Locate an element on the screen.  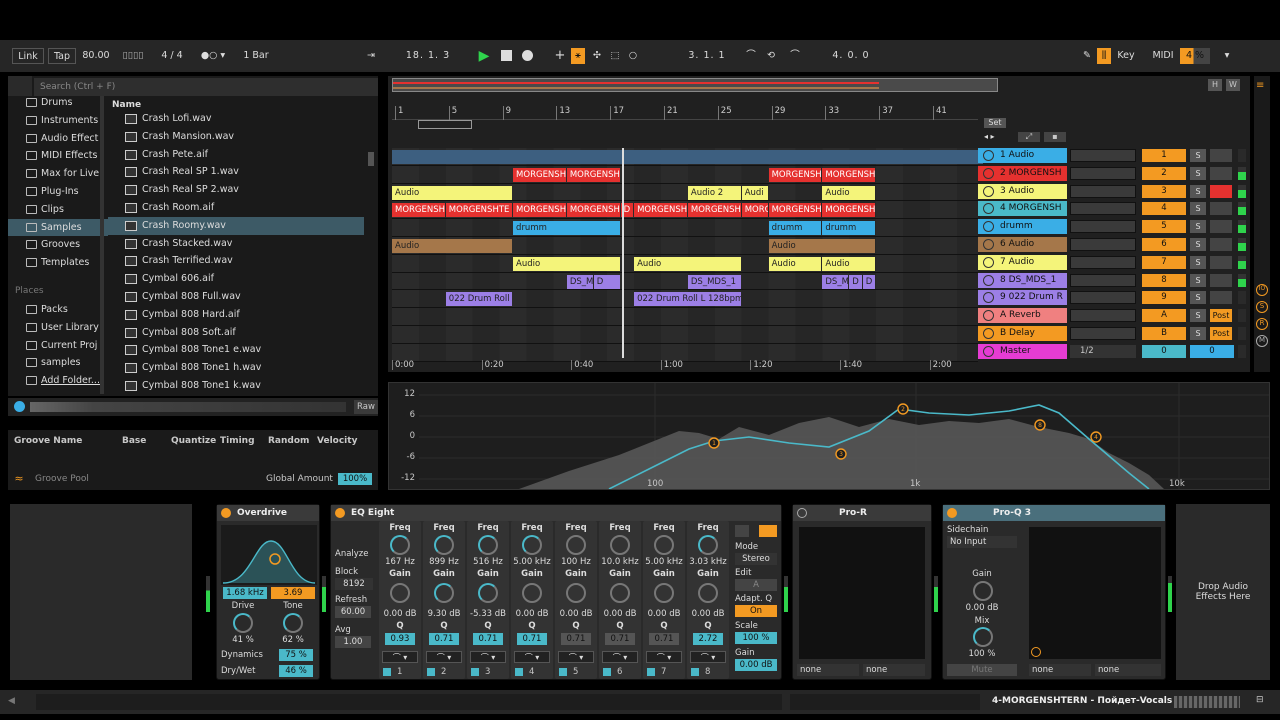
arrangement-clip is located at coordinates (687, 157).